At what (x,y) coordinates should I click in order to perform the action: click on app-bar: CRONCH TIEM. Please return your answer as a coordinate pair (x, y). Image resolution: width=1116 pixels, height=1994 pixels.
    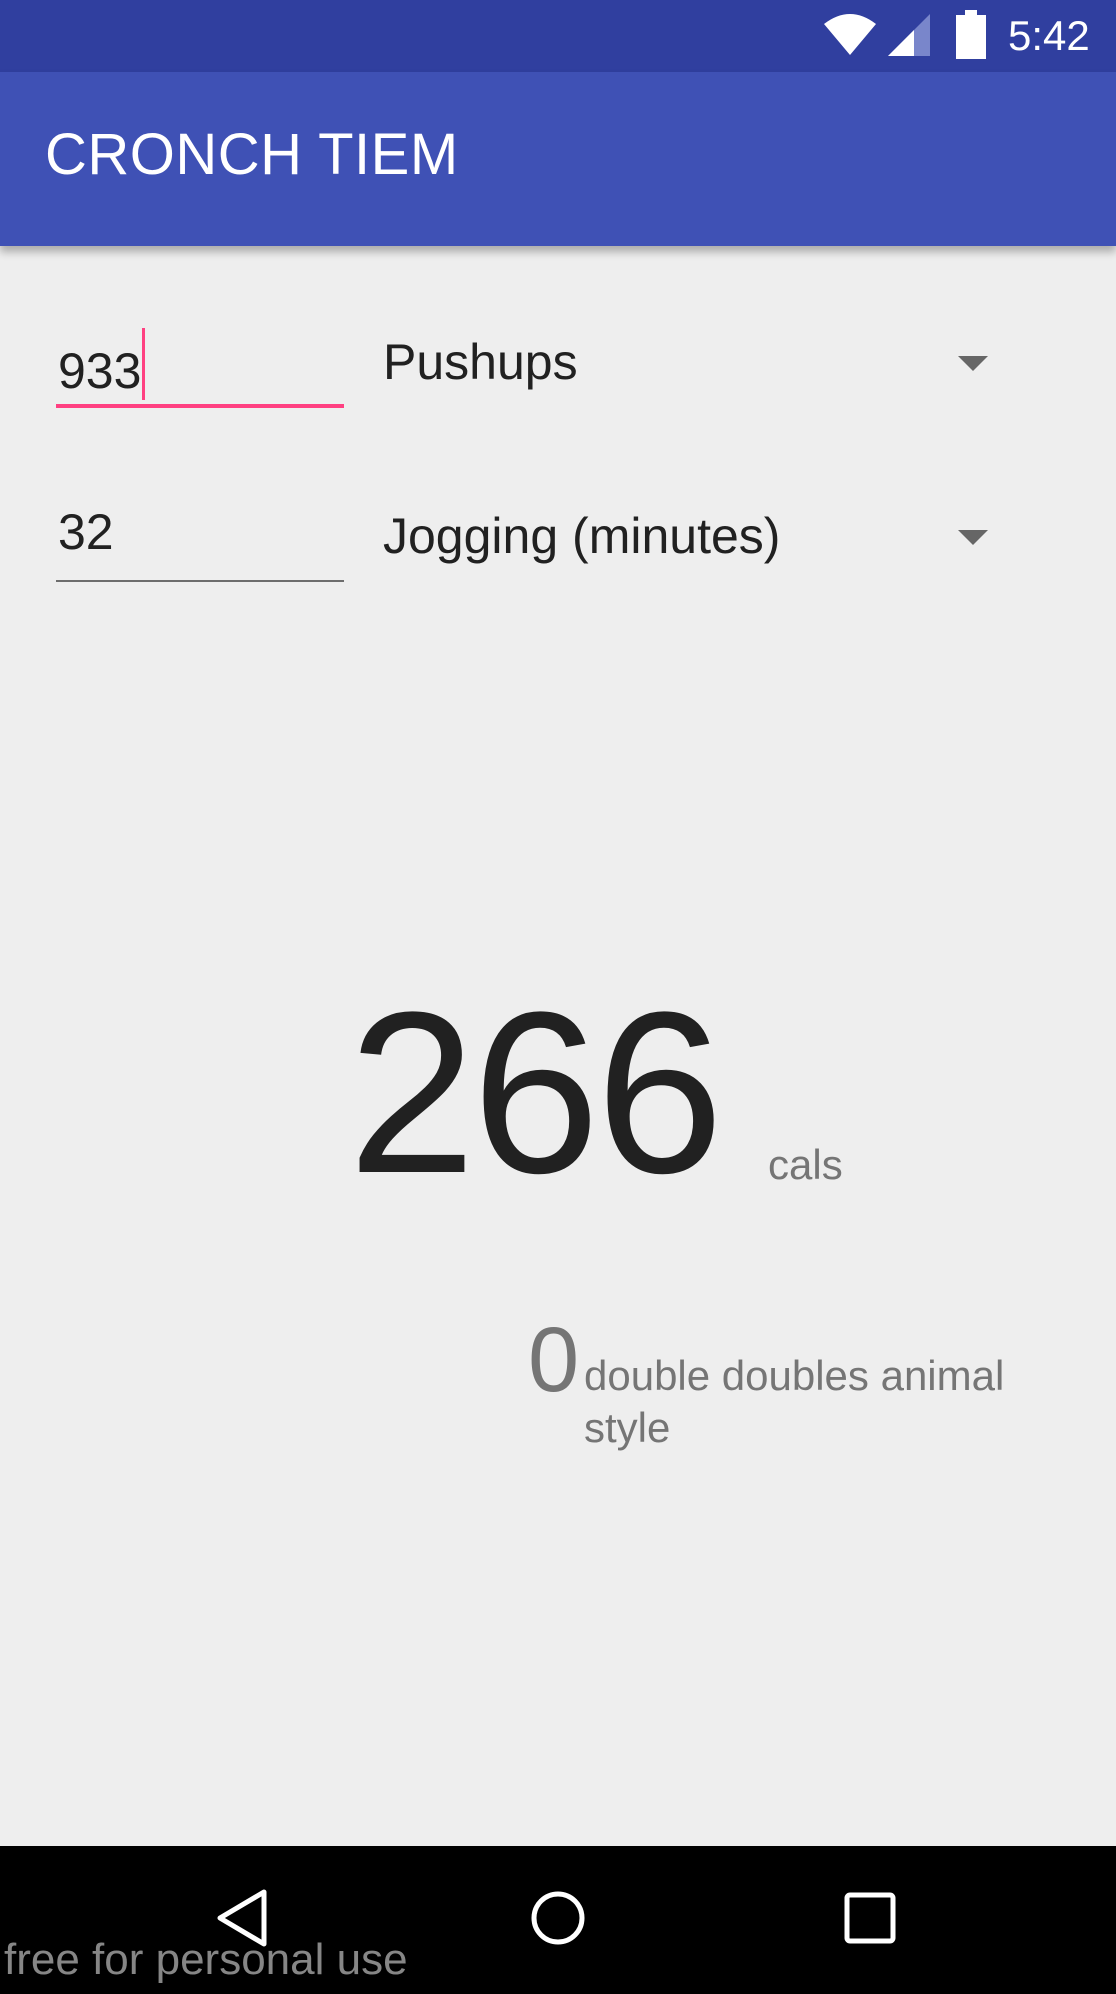
    Looking at the image, I should click on (558, 159).